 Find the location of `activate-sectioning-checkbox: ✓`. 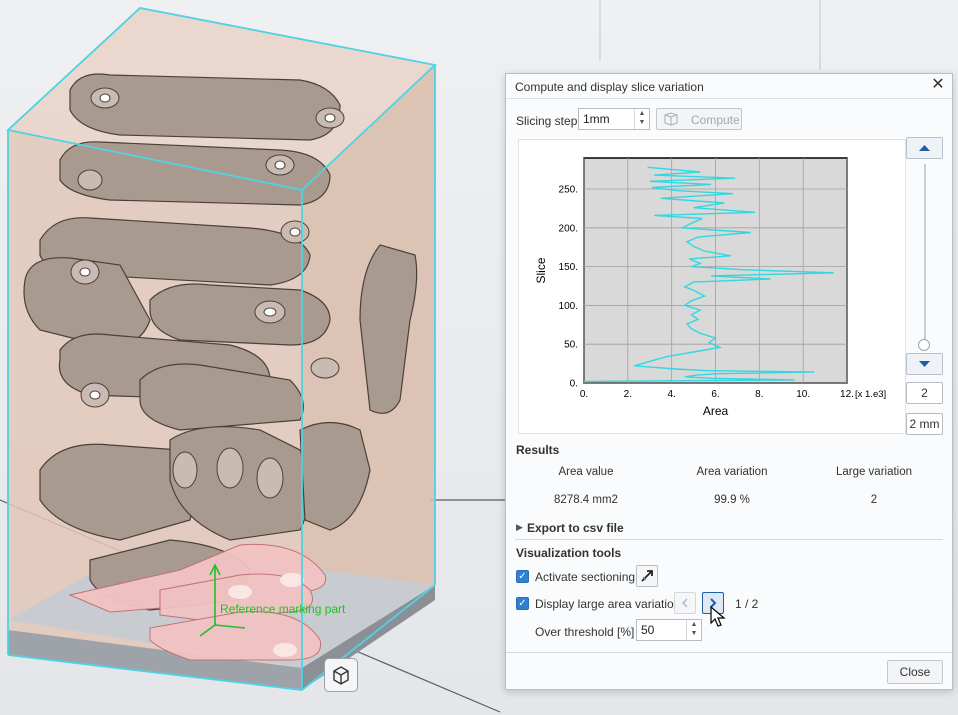

activate-sectioning-checkbox: ✓ is located at coordinates (522, 576).